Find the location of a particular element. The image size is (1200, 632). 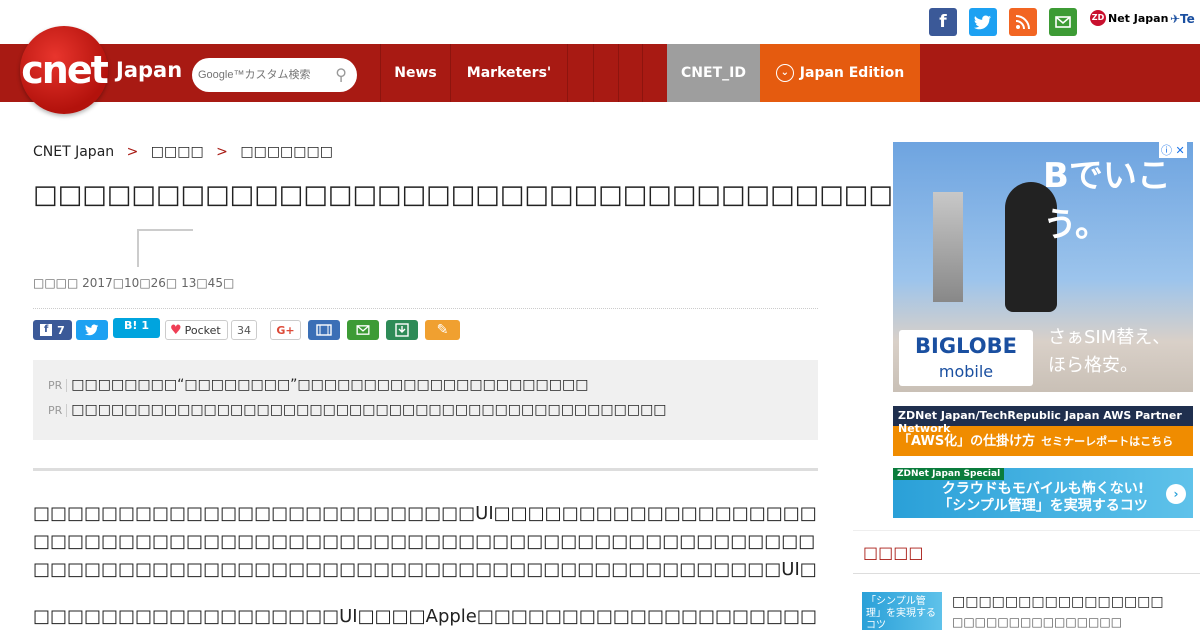

chevron-down-icon: ⌄ is located at coordinates (784, 73).